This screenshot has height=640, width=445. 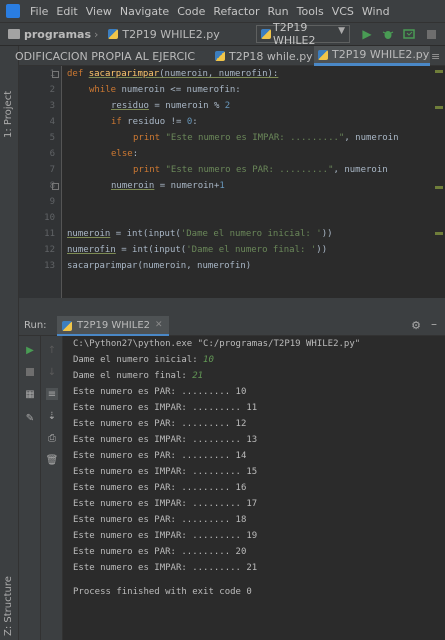 I want to click on line-number: 4, so click(x=52, y=122).